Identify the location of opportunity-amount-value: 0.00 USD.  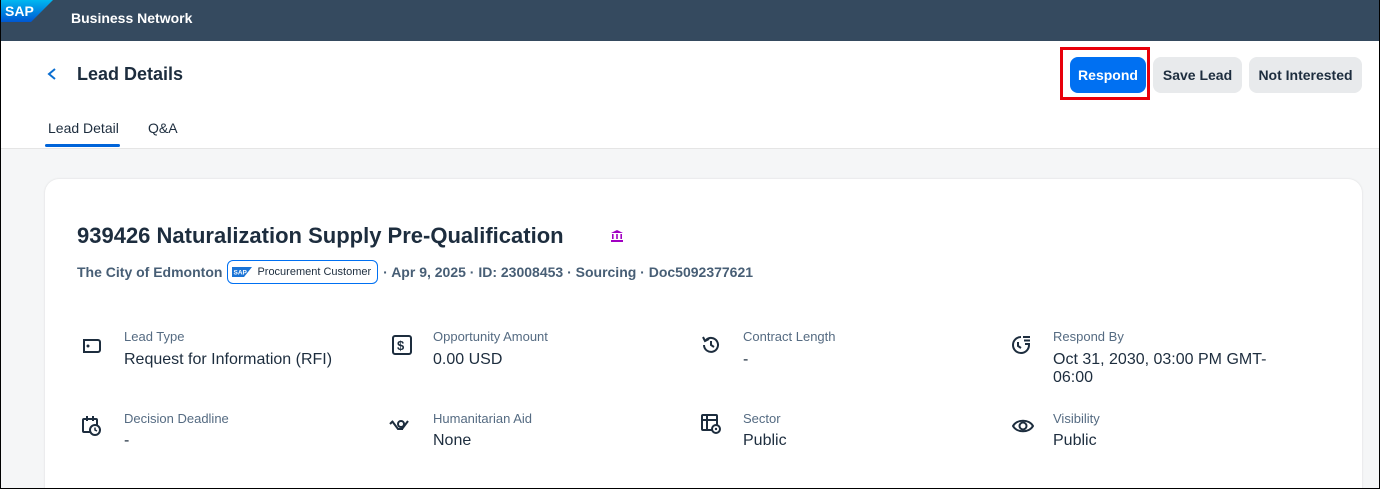
(468, 359).